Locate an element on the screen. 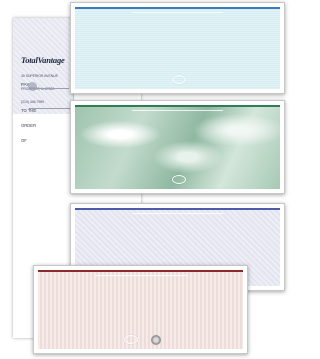  brand-name: TotalVantage is located at coordinates (43, 60).